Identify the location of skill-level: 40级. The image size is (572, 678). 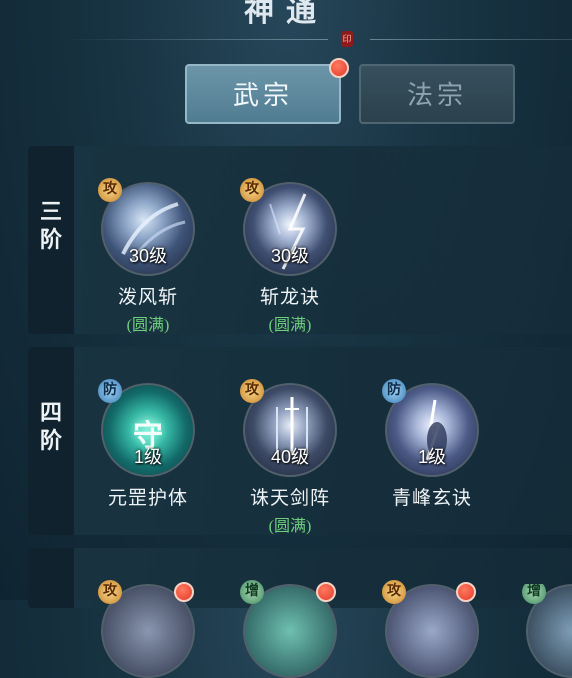
(290, 457).